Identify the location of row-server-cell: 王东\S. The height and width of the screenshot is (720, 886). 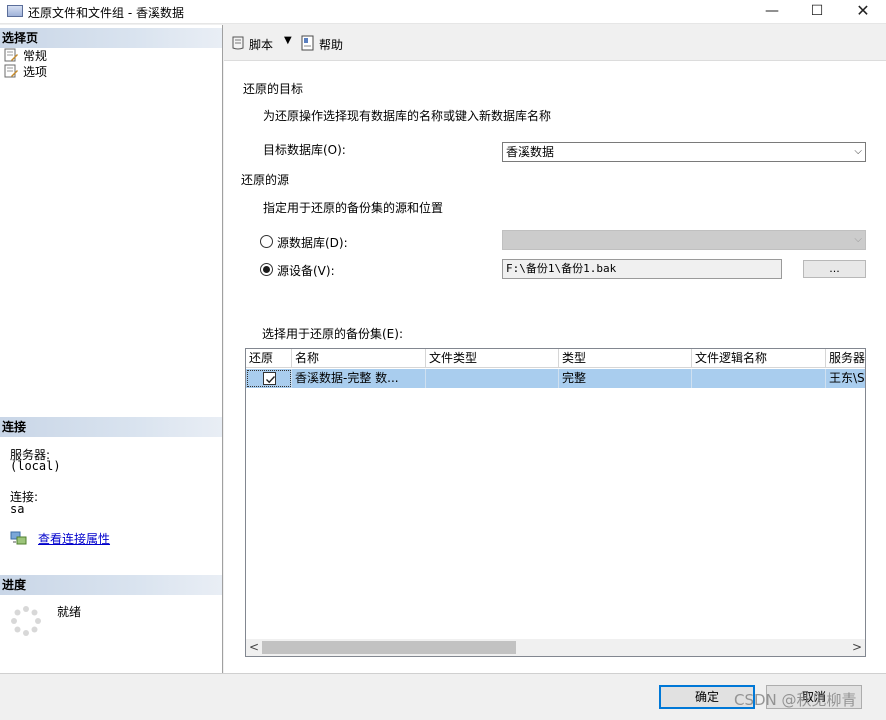
(845, 378).